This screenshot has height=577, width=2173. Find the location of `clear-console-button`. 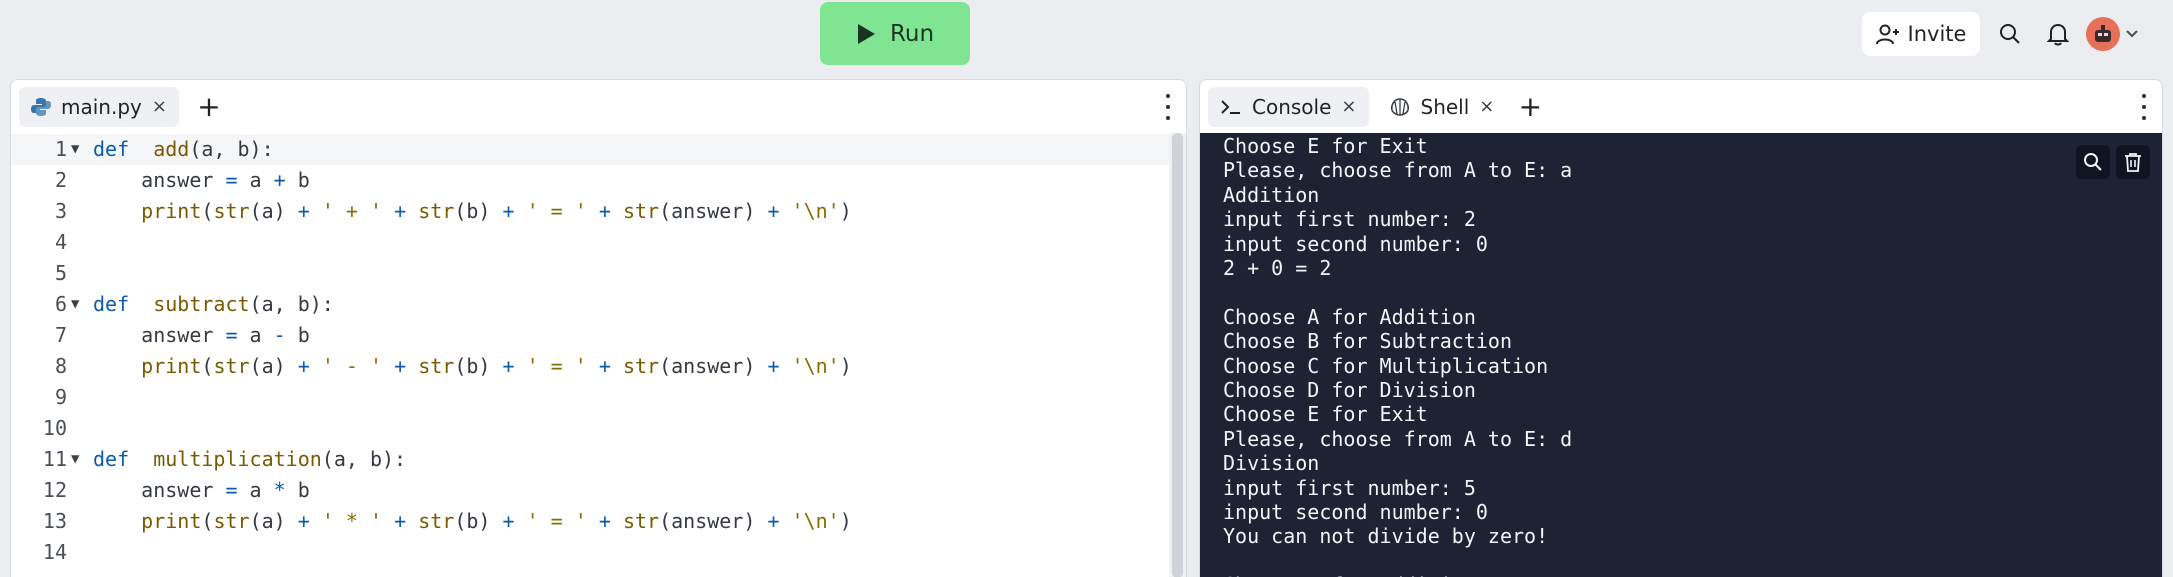

clear-console-button is located at coordinates (2133, 162).